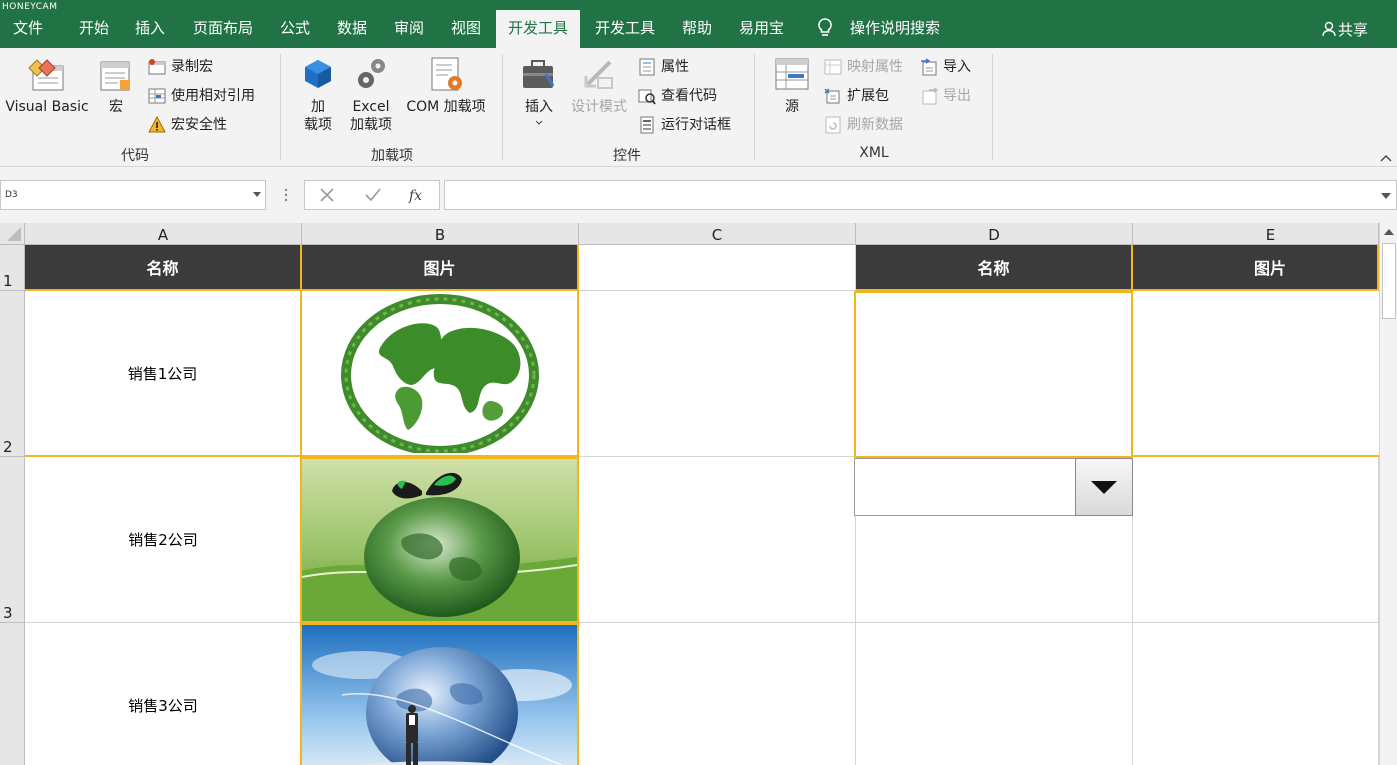 Image resolution: width=1397 pixels, height=765 pixels. Describe the element at coordinates (409, 29) in the screenshot. I see `tab-review: 审阅` at that location.